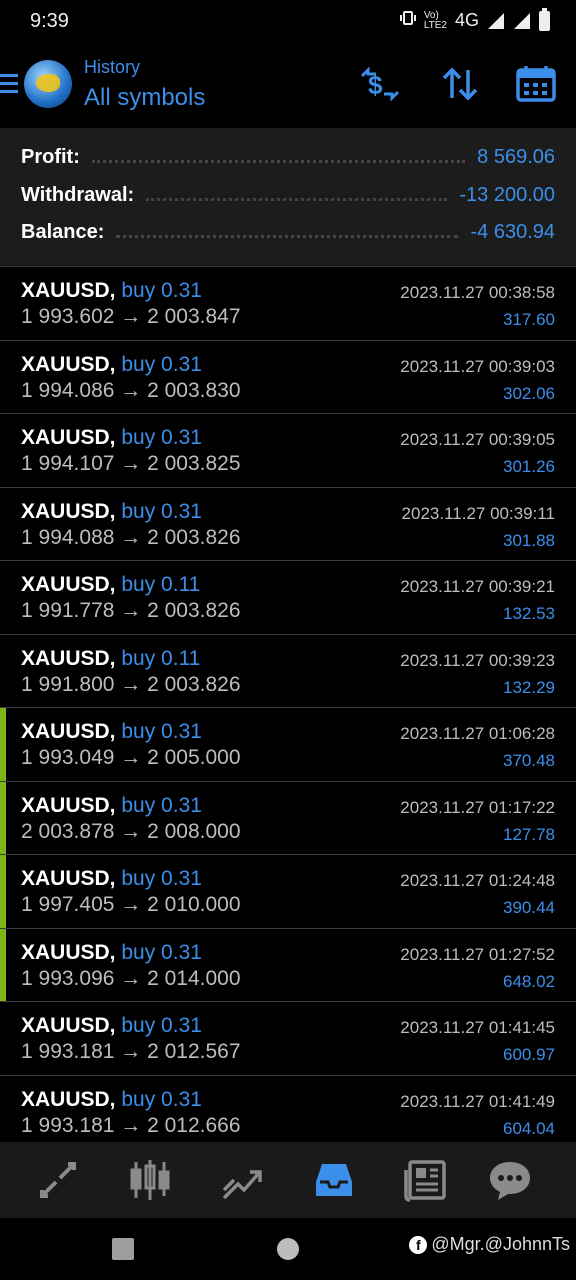 The height and width of the screenshot is (1280, 576). Describe the element at coordinates (288, 22) in the screenshot. I see `status-bar: 9:39 Vo) LTE2 4G` at that location.